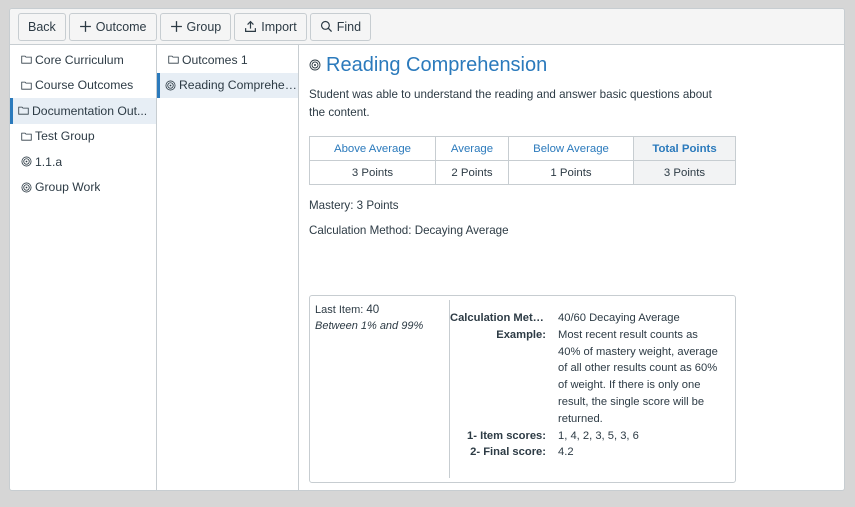  I want to click on item-scores-key: 1- Item scores:, so click(506, 435).